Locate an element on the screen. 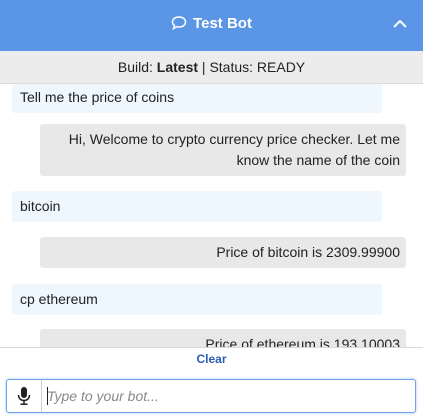 Image resolution: width=423 pixels, height=419 pixels. header-title: Test Bot is located at coordinates (211, 25).